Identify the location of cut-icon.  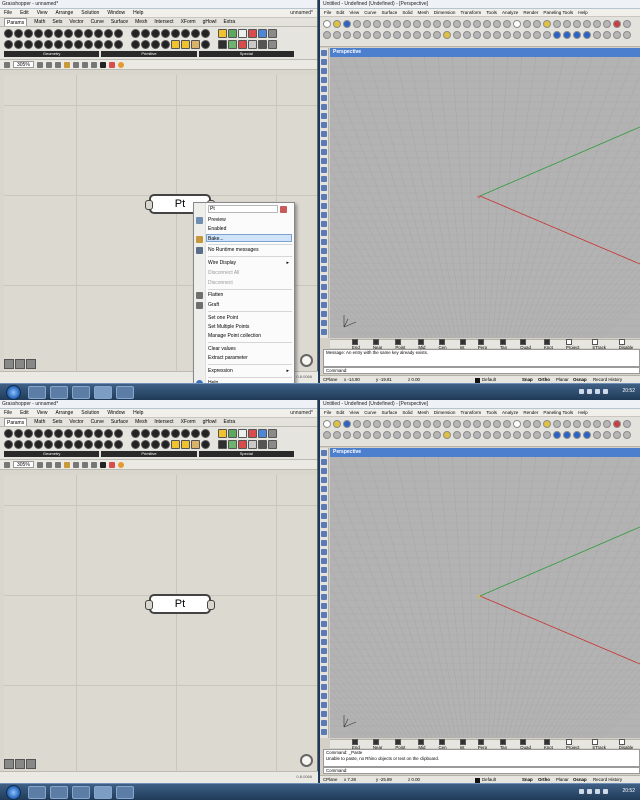
(367, 24).